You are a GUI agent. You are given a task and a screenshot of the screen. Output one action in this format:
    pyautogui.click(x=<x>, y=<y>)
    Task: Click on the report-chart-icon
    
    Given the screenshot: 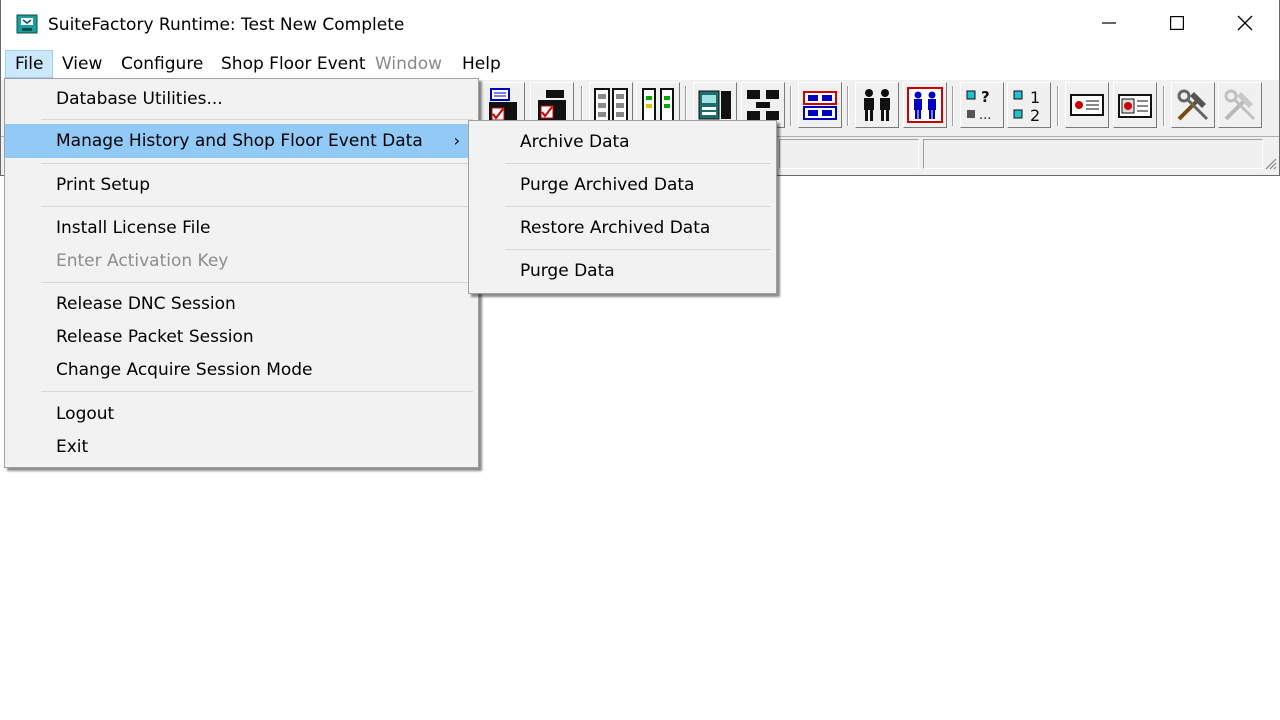 What is the action you would take?
    pyautogui.click(x=1135, y=106)
    